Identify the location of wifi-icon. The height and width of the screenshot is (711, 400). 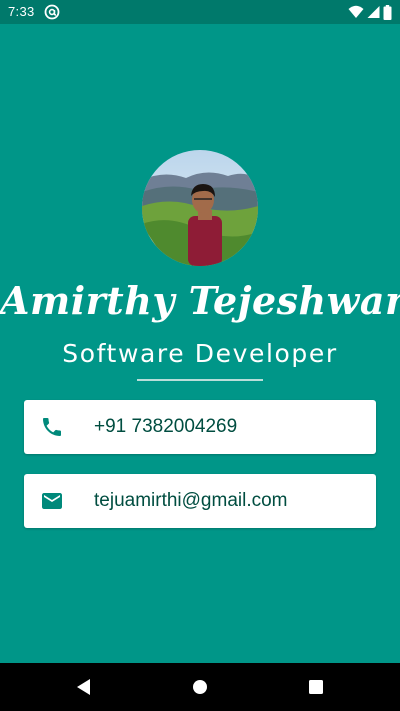
(356, 12).